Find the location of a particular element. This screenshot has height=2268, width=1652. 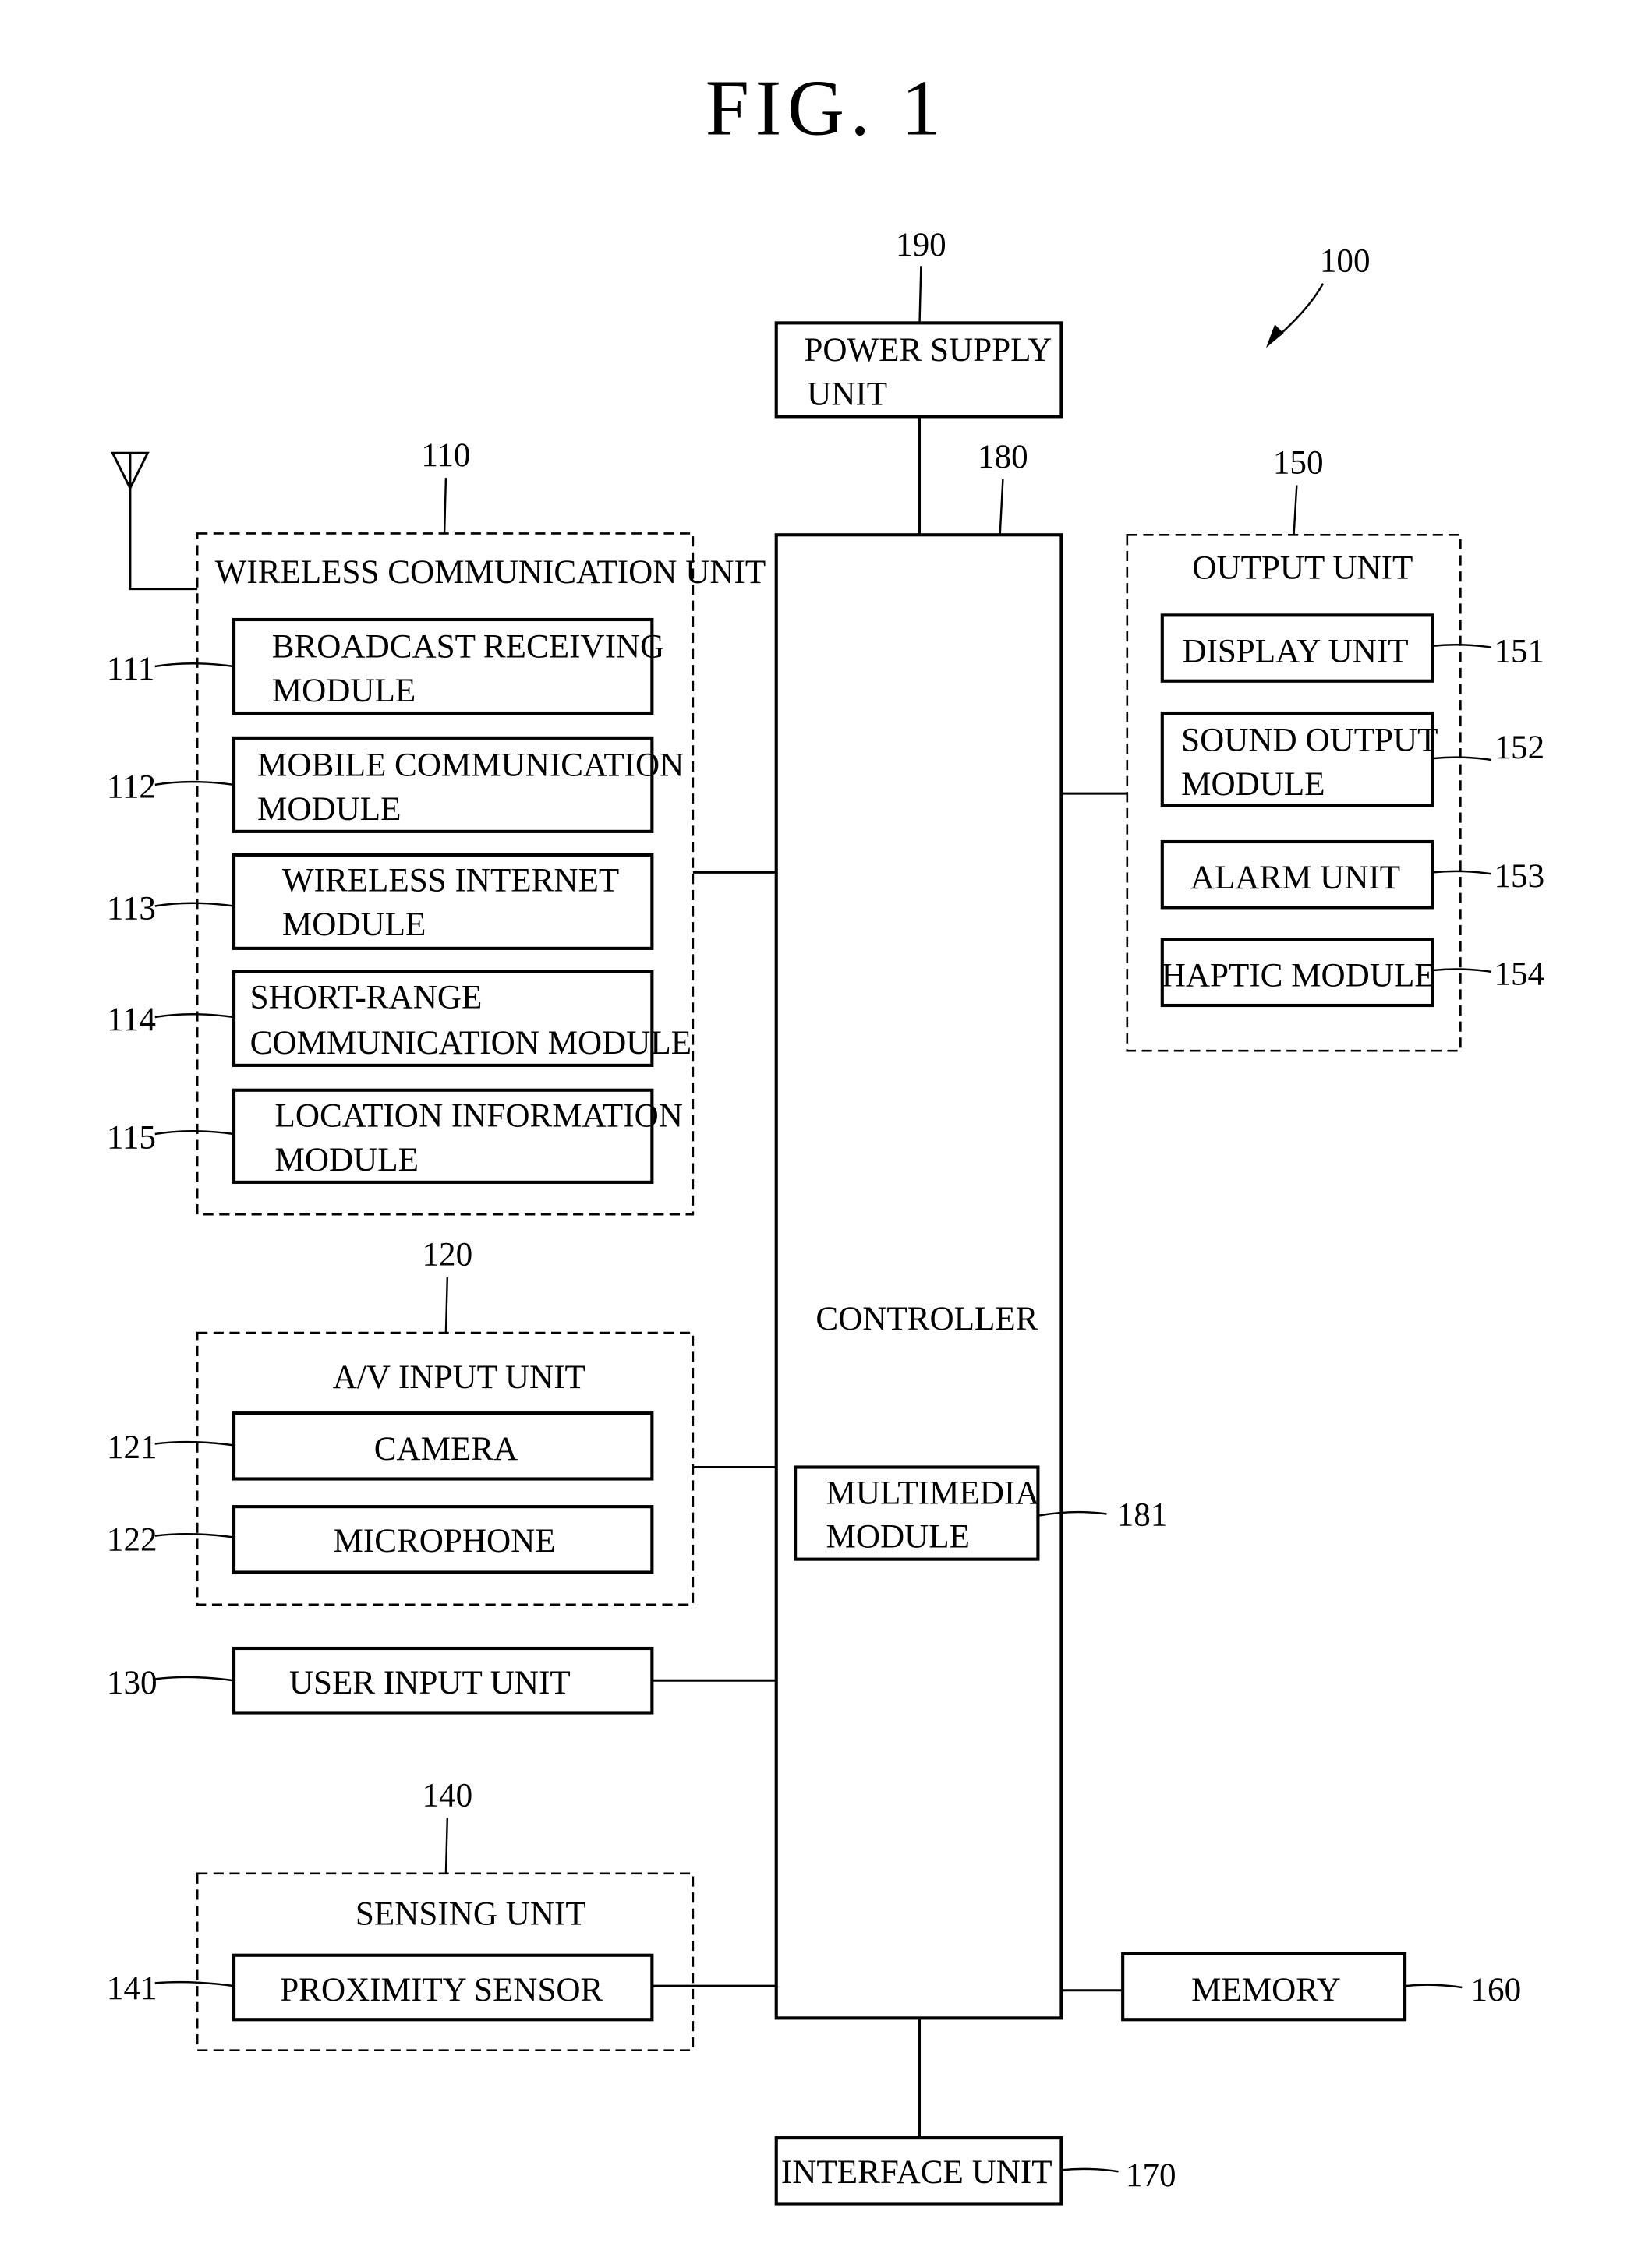

multimedia-ref: 181 is located at coordinates (1142, 1515).